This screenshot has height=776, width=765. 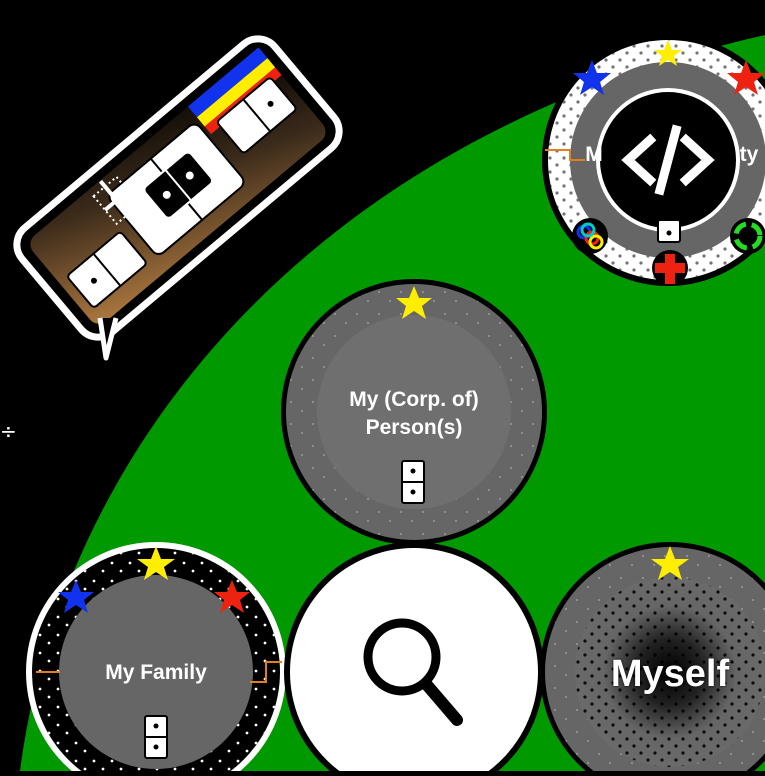 What do you see at coordinates (749, 154) in the screenshot?
I see `my-community-label-right: ty` at bounding box center [749, 154].